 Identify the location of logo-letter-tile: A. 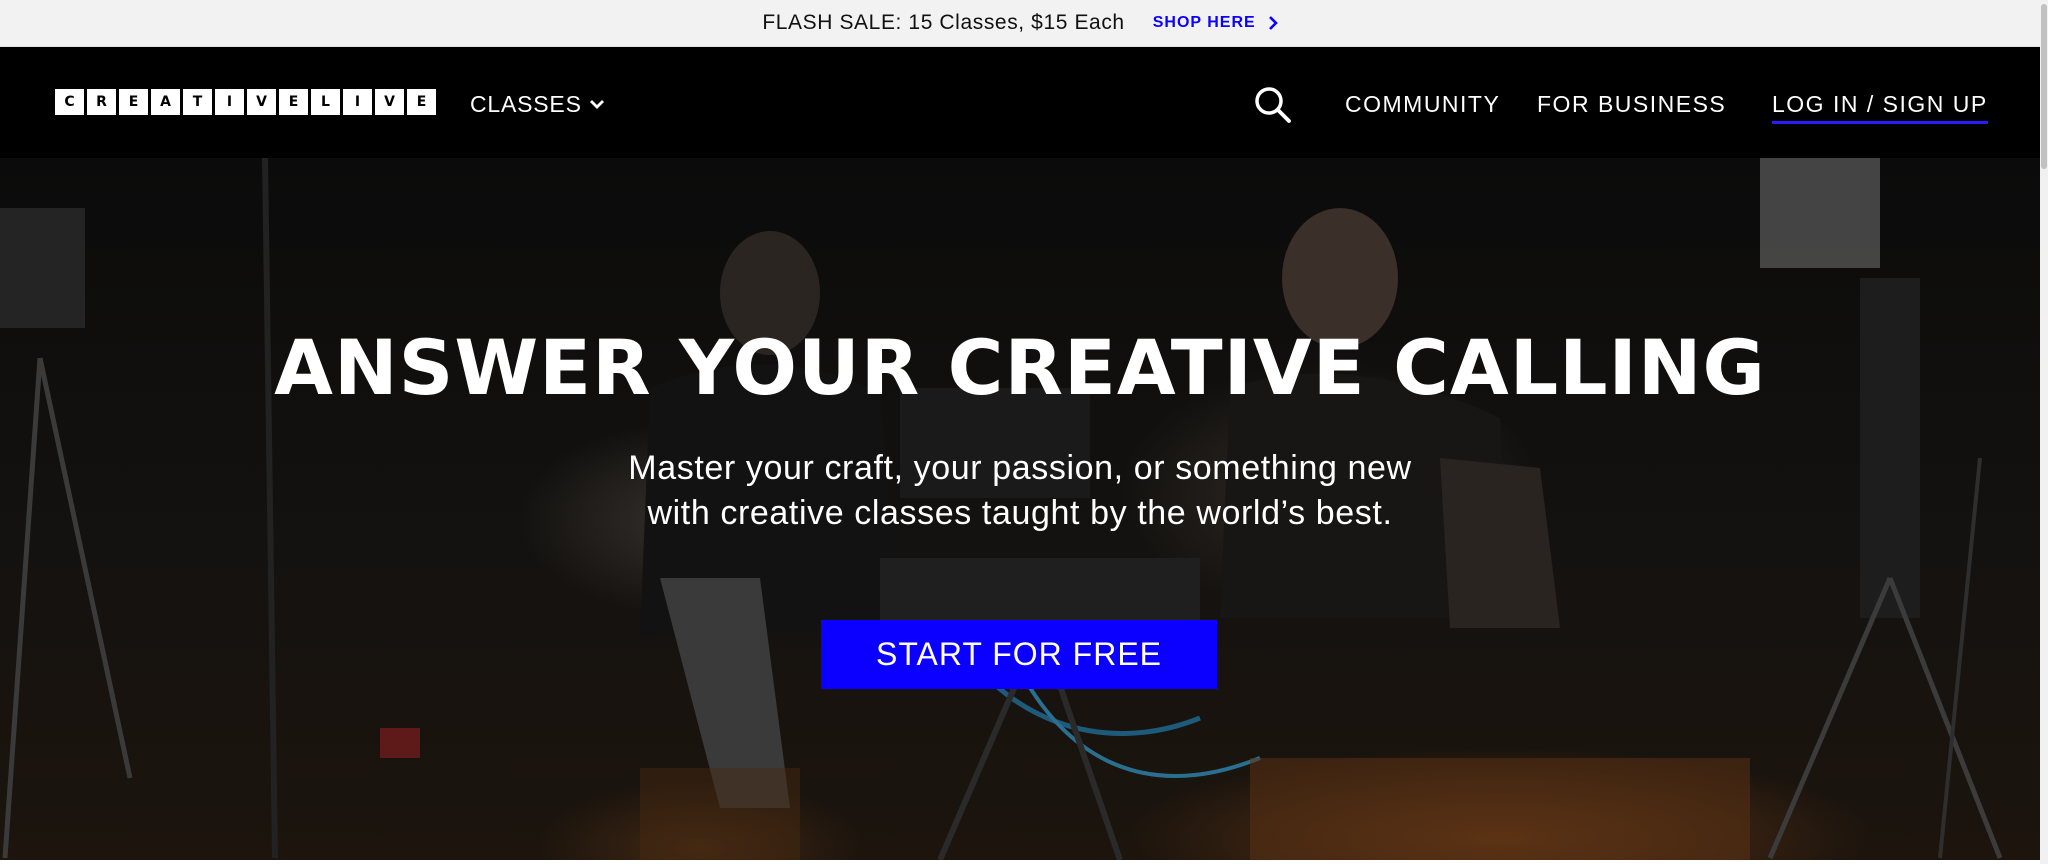
(165, 102).